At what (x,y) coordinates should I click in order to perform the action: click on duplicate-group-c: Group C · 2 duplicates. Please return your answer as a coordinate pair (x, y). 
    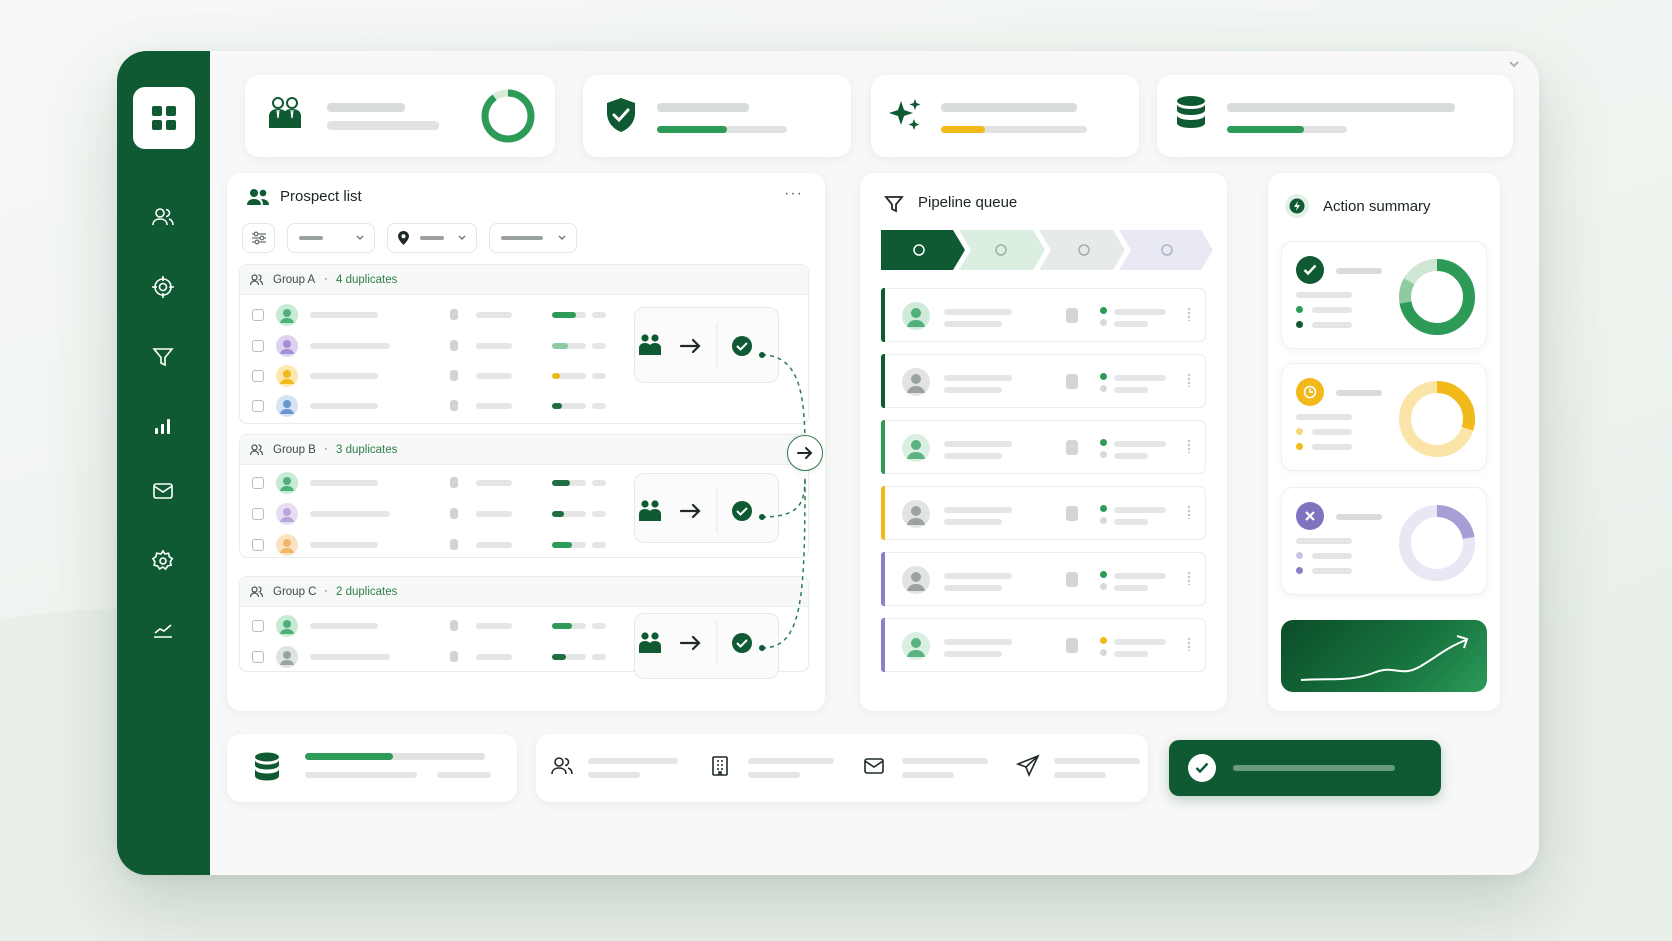
    Looking at the image, I should click on (524, 627).